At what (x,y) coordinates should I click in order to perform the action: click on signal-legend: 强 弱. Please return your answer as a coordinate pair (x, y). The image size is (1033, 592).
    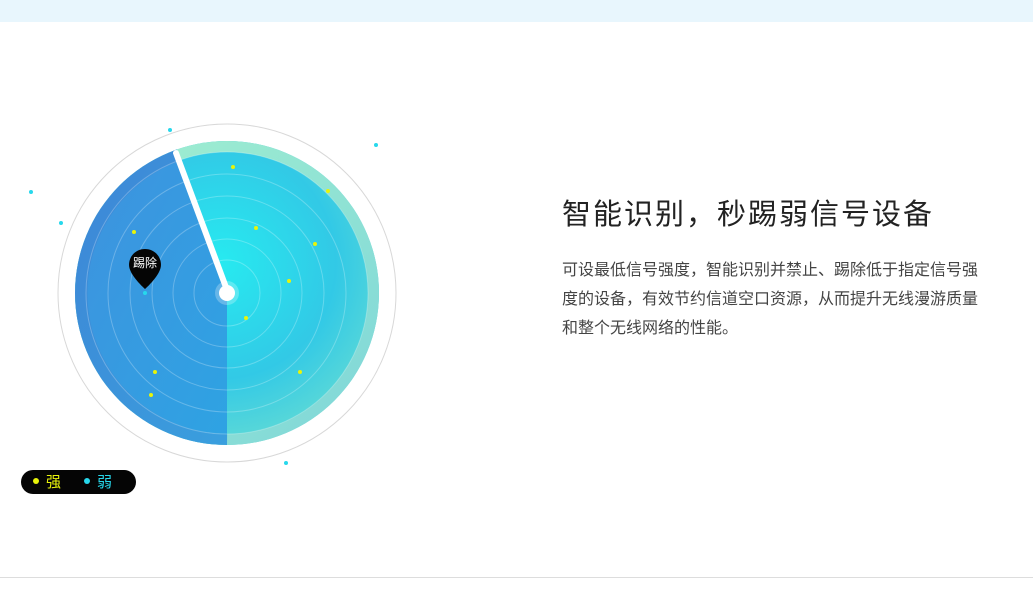
    Looking at the image, I should click on (78, 482).